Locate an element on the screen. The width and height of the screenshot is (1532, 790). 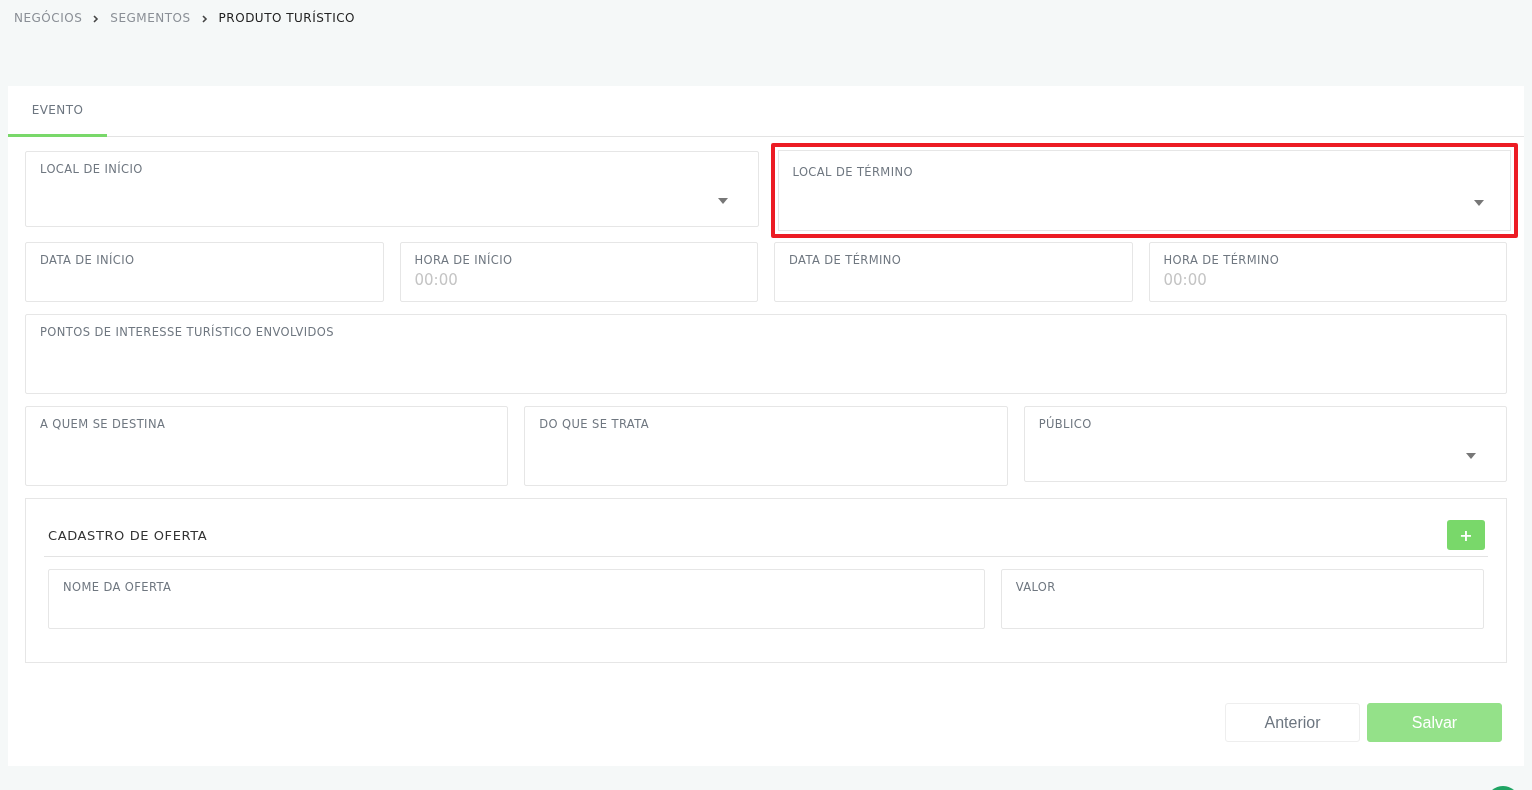
input-field: PONTOS DE INTERESSE TURÍSTICO ENVOLVIDOS is located at coordinates (766, 354).